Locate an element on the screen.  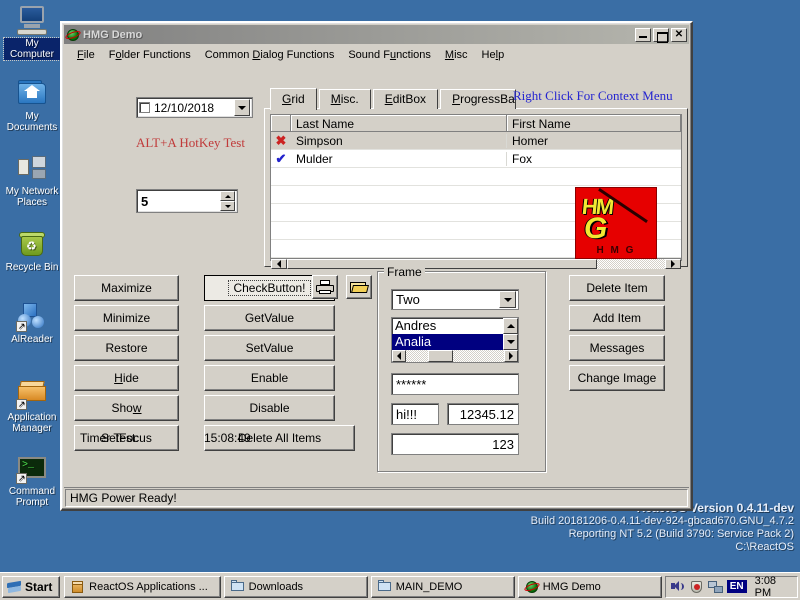
hide-action-button: Hide is located at coordinates (126, 378).